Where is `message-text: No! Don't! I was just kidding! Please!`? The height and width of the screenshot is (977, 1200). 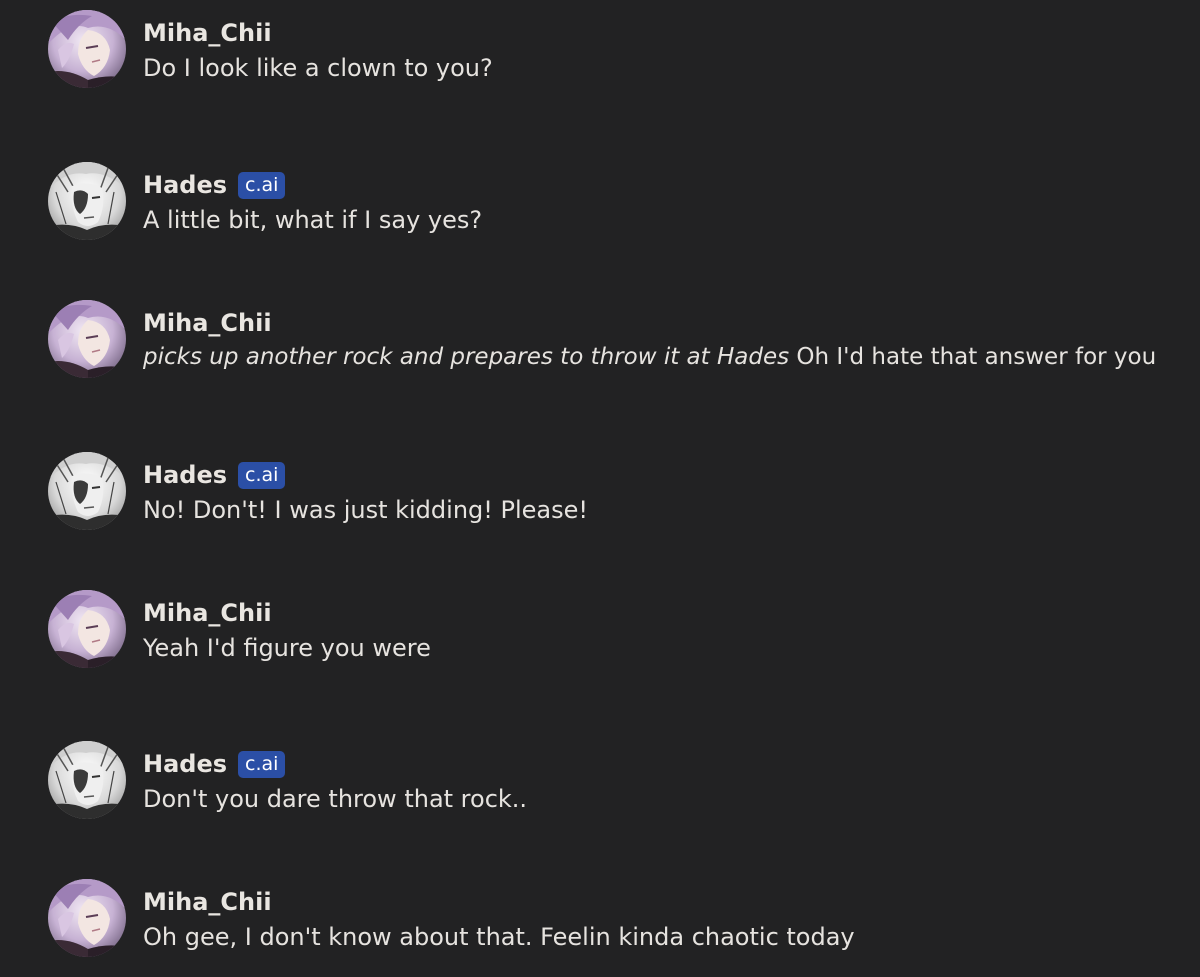
message-text: No! Don't! I was just kidding! Please! is located at coordinates (365, 510).